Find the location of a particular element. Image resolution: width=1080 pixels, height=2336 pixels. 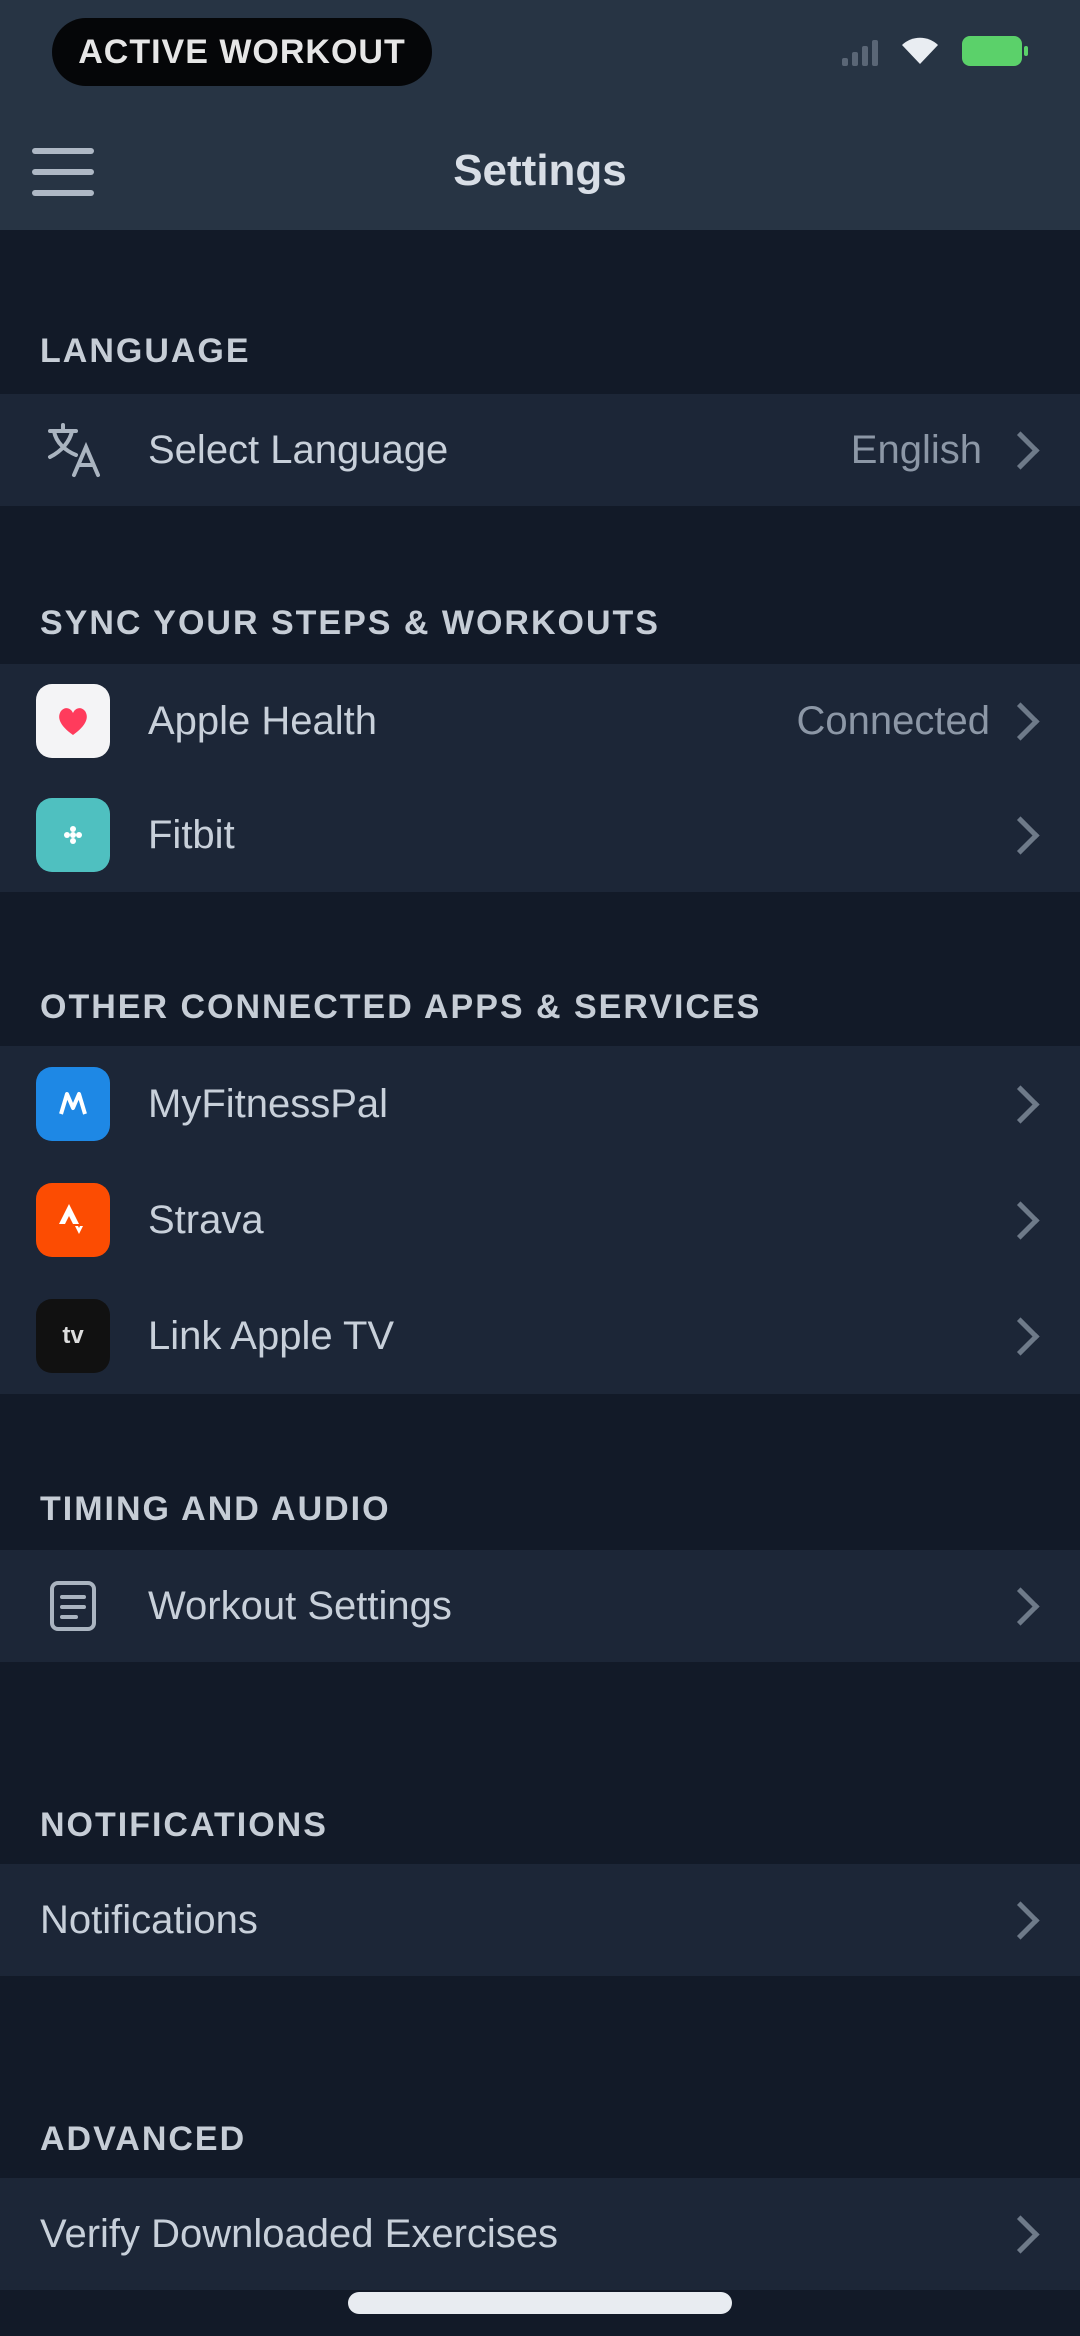

section-header-notifications: NOTIFICATIONS is located at coordinates (184, 1825).